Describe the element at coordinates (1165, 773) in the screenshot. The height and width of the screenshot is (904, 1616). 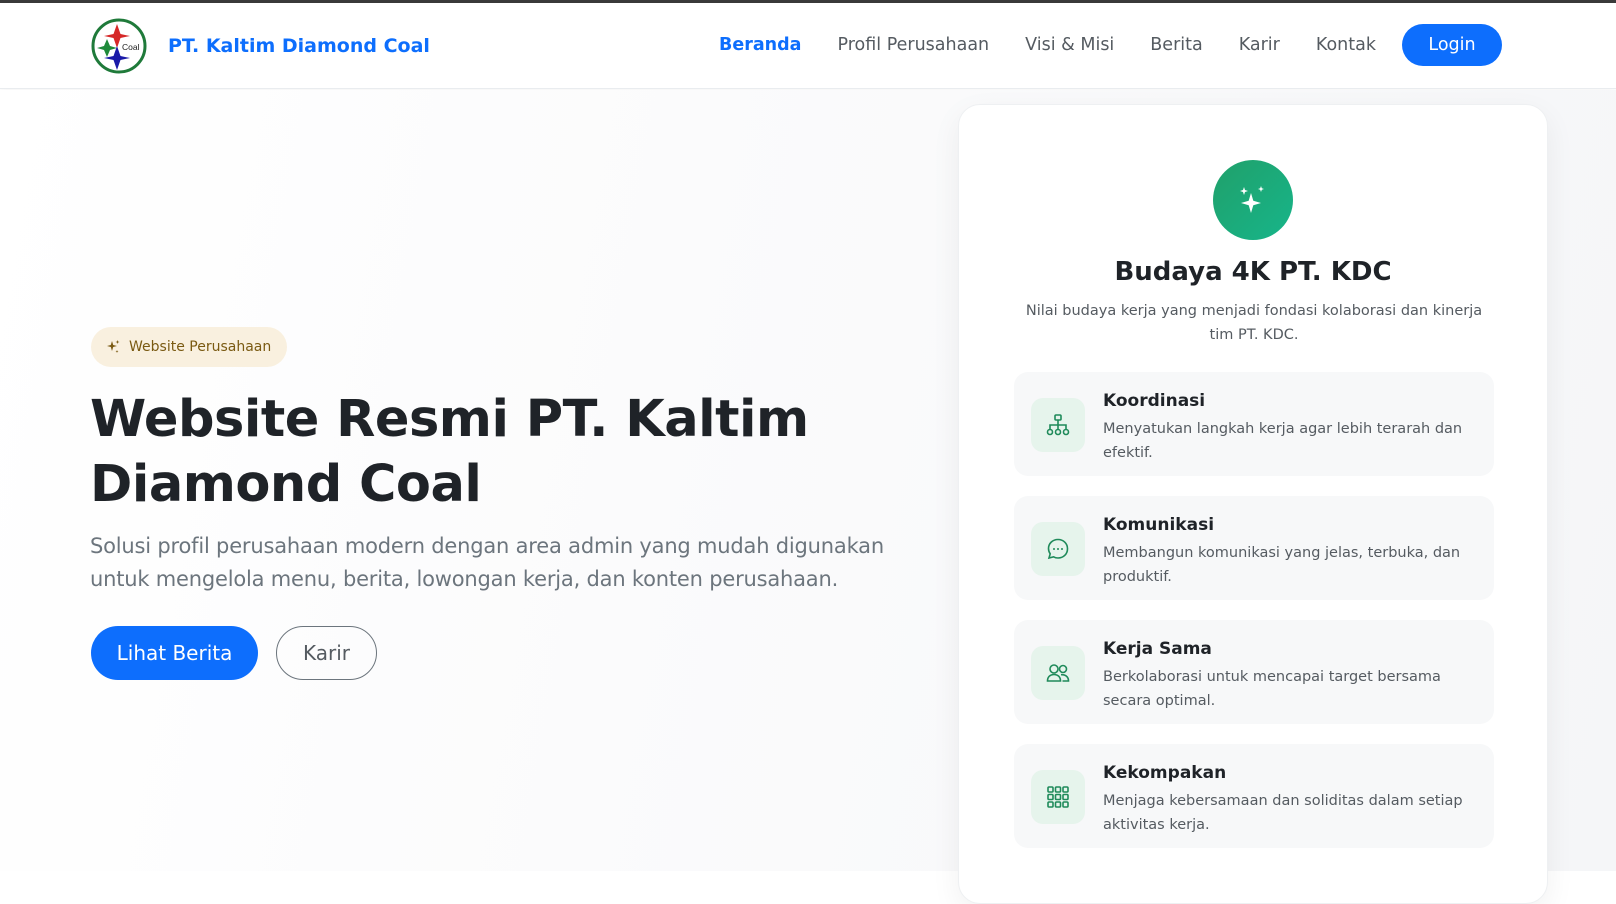
I see `value-name: Kekompakan` at that location.